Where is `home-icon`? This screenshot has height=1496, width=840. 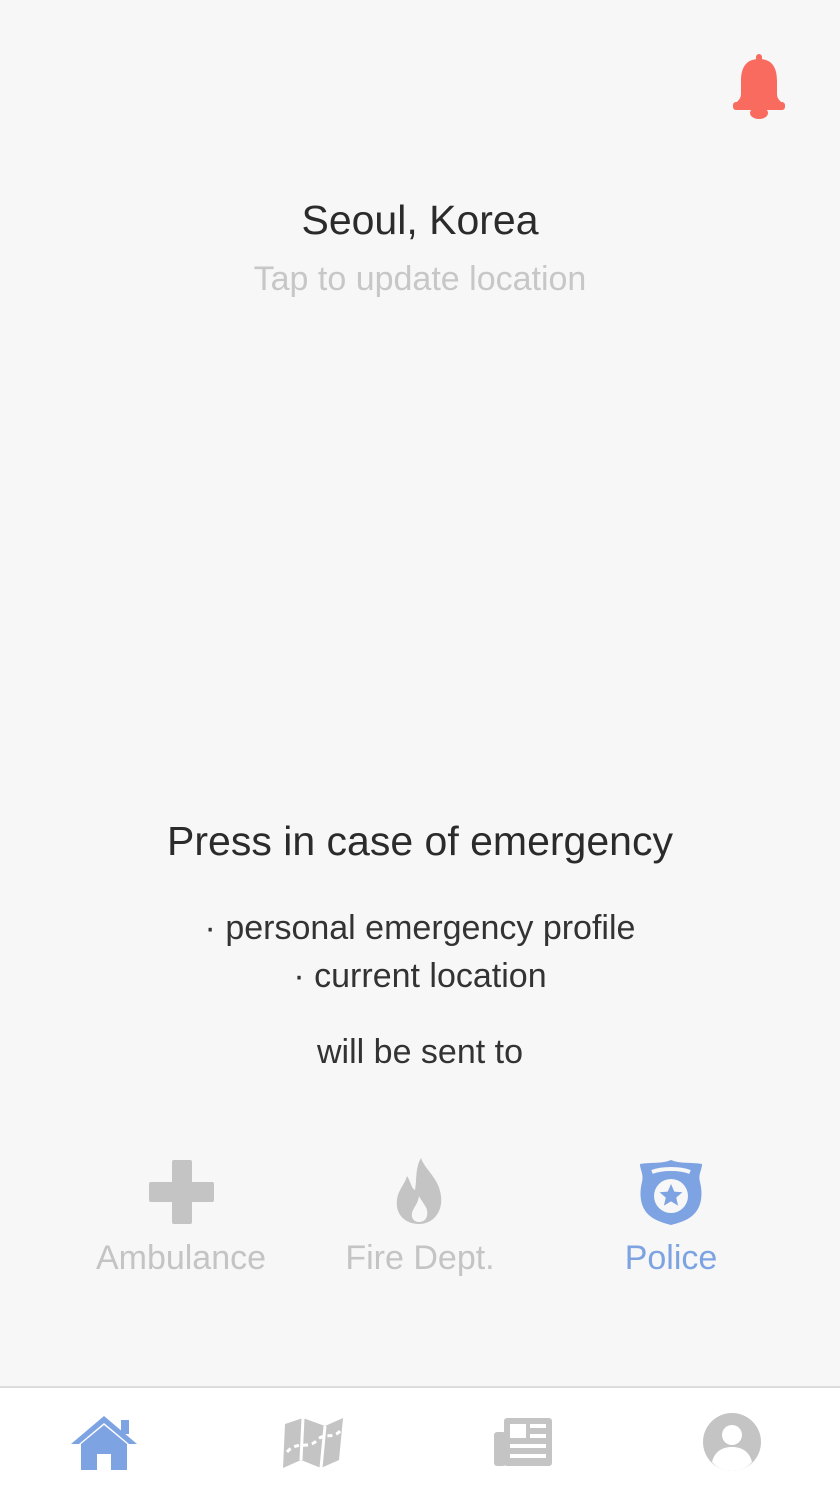
home-icon is located at coordinates (104, 1443).